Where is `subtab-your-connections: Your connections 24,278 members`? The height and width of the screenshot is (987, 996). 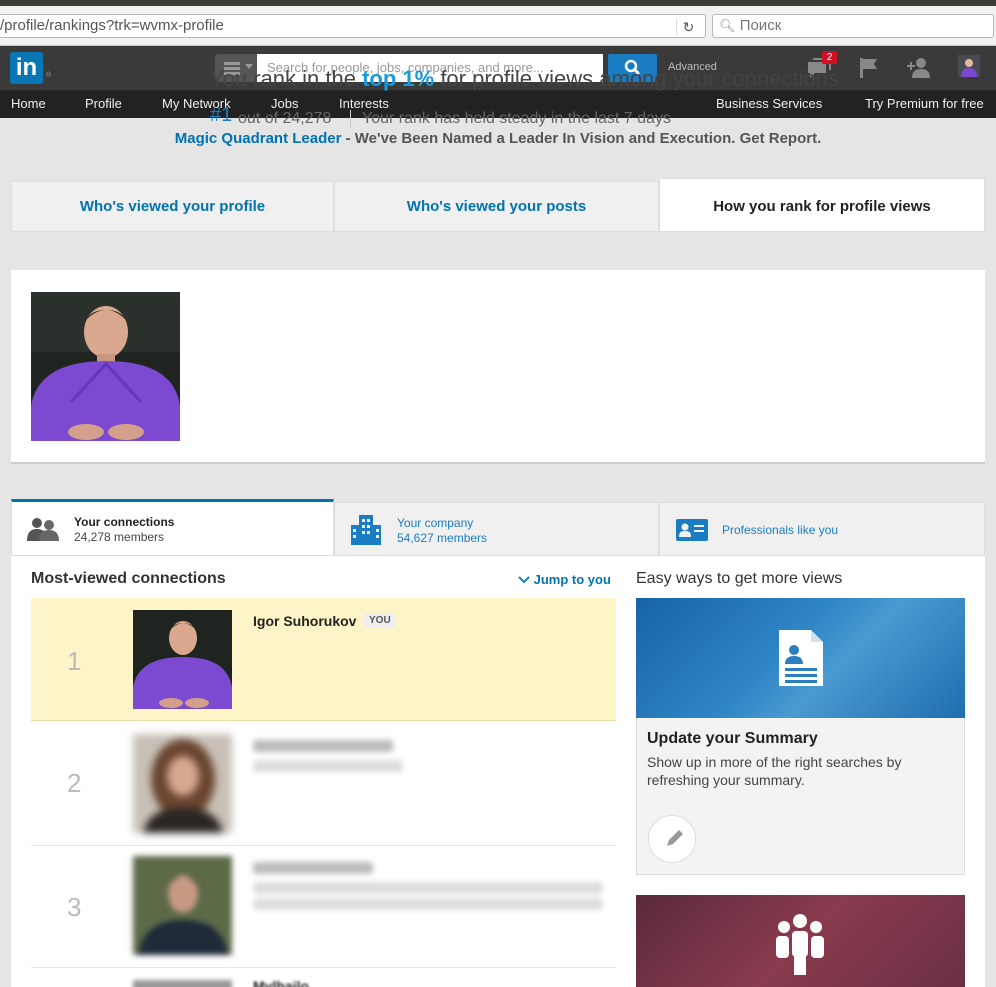
subtab-your-connections: Your connections 24,278 members is located at coordinates (172, 527).